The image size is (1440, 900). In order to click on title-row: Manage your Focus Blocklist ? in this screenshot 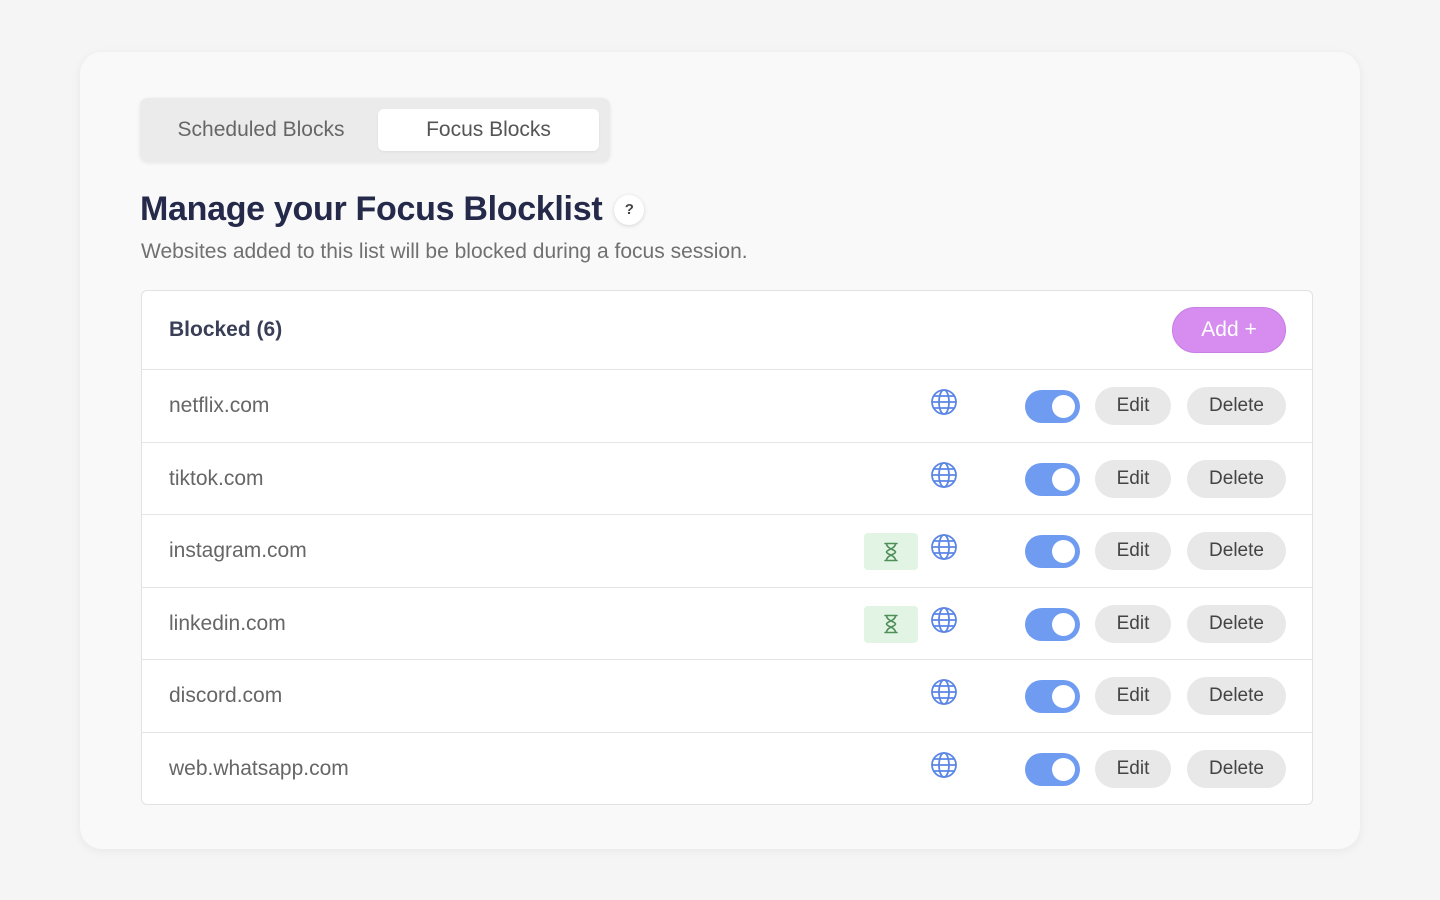, I will do `click(392, 209)`.